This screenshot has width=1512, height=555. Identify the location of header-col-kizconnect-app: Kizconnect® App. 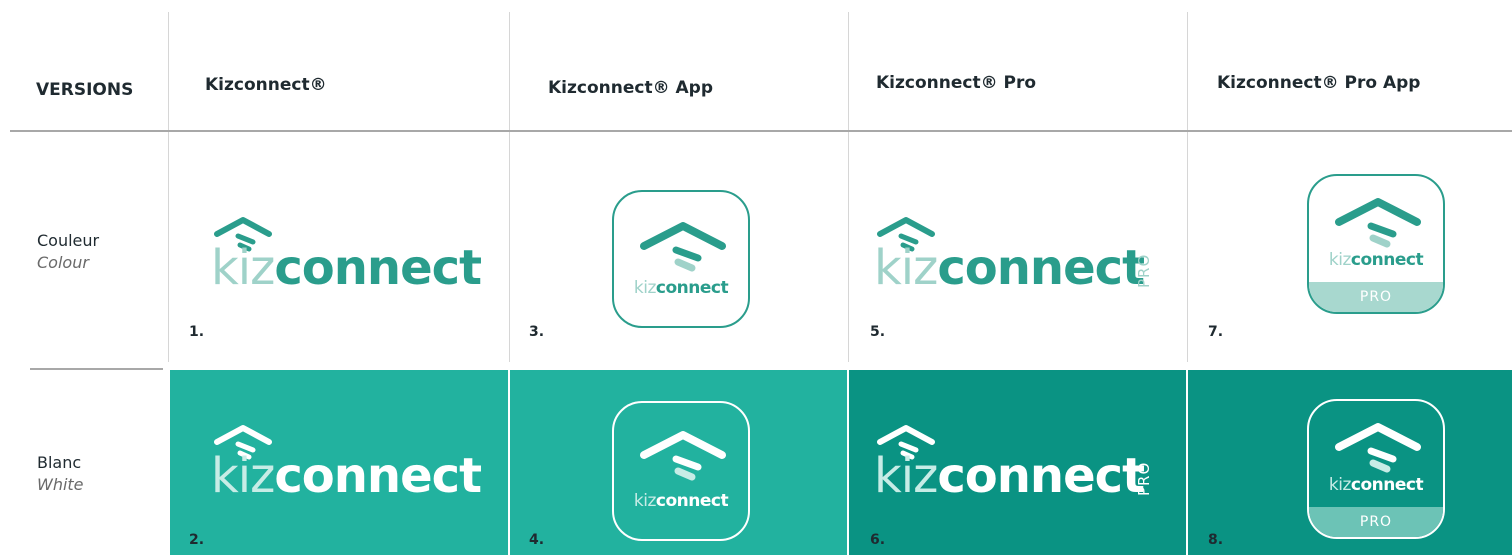
(631, 88).